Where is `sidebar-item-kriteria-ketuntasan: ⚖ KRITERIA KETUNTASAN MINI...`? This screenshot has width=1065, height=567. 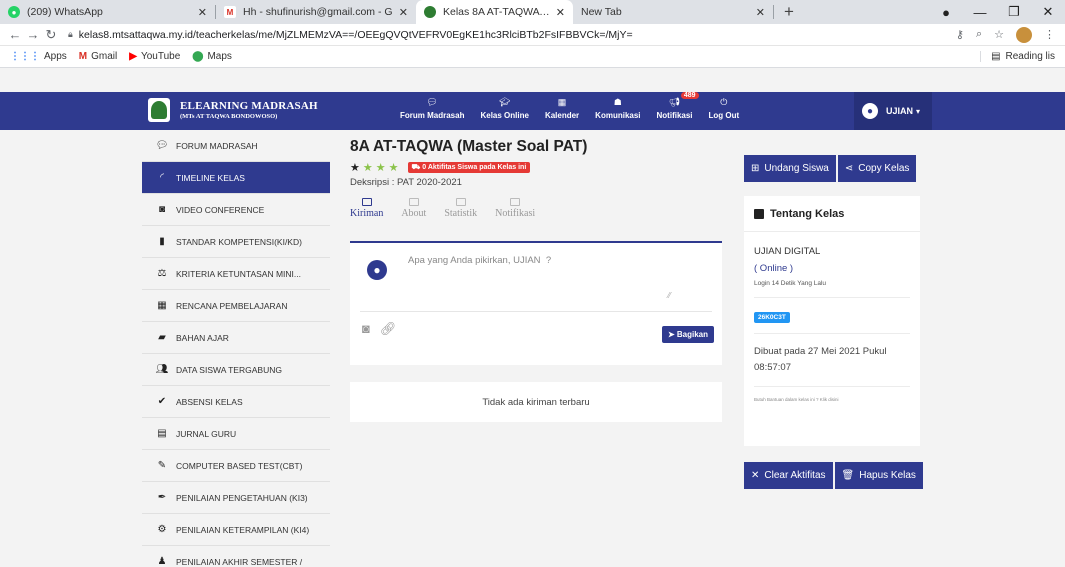 sidebar-item-kriteria-ketuntasan: ⚖ KRITERIA KETUNTASAN MINI... is located at coordinates (236, 274).